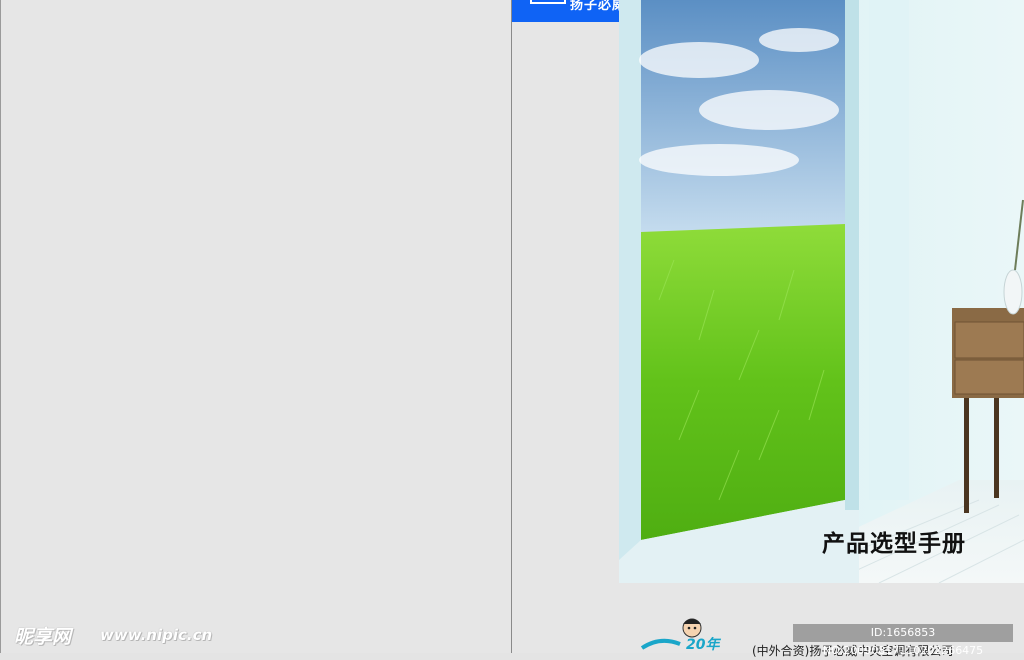 The width and height of the screenshot is (1024, 660). What do you see at coordinates (686, 633) in the screenshot?
I see `mascot-logo: 20年` at bounding box center [686, 633].